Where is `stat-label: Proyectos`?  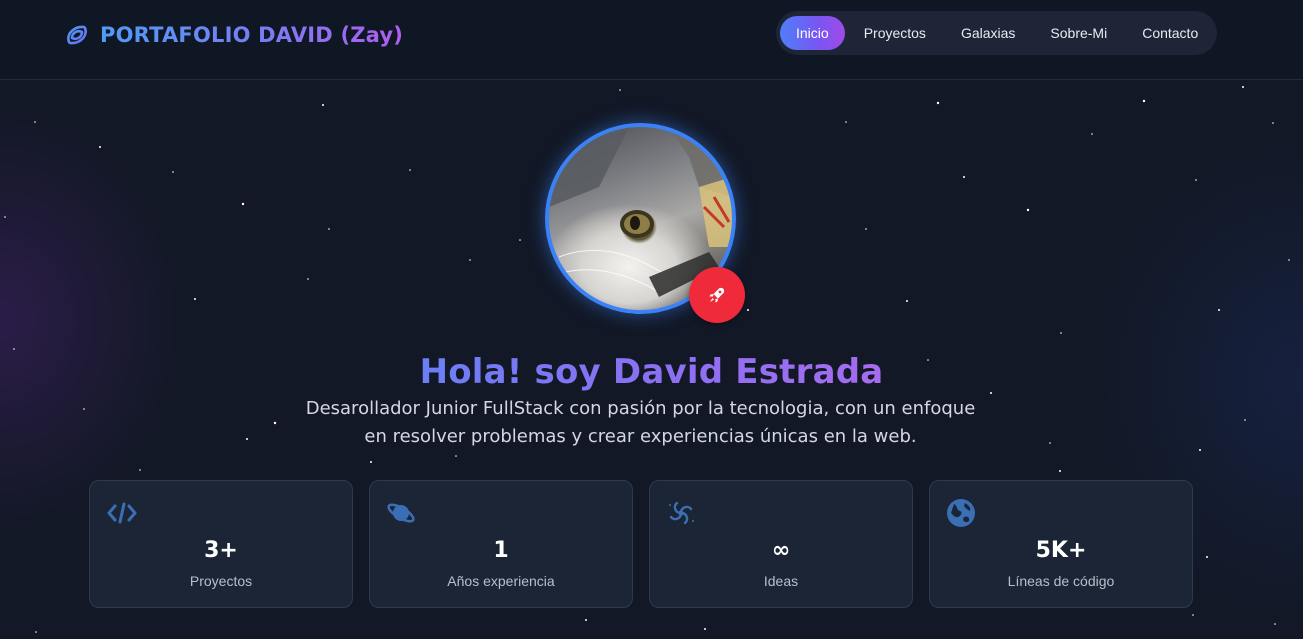 stat-label: Proyectos is located at coordinates (221, 581).